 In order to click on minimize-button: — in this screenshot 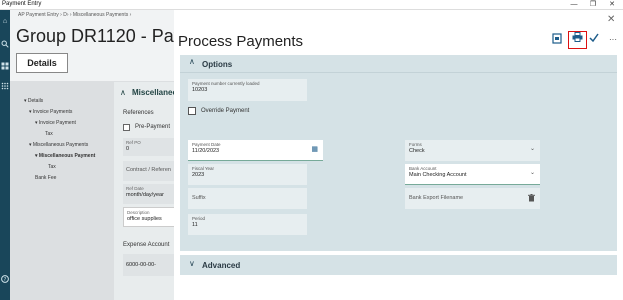, I will do `click(574, 5)`.